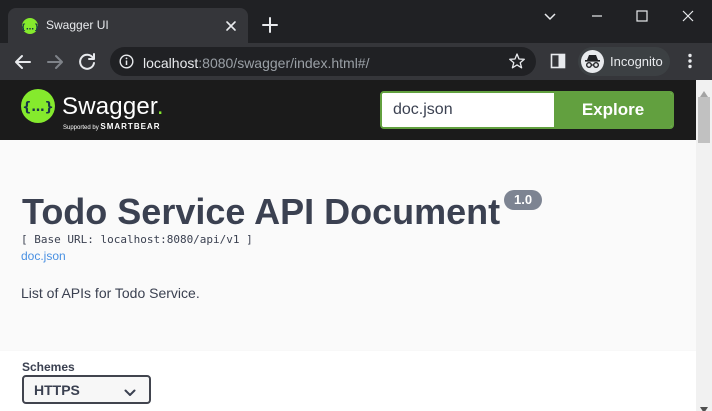 Image resolution: width=712 pixels, height=411 pixels. What do you see at coordinates (597, 16) in the screenshot?
I see `minimize-icon` at bounding box center [597, 16].